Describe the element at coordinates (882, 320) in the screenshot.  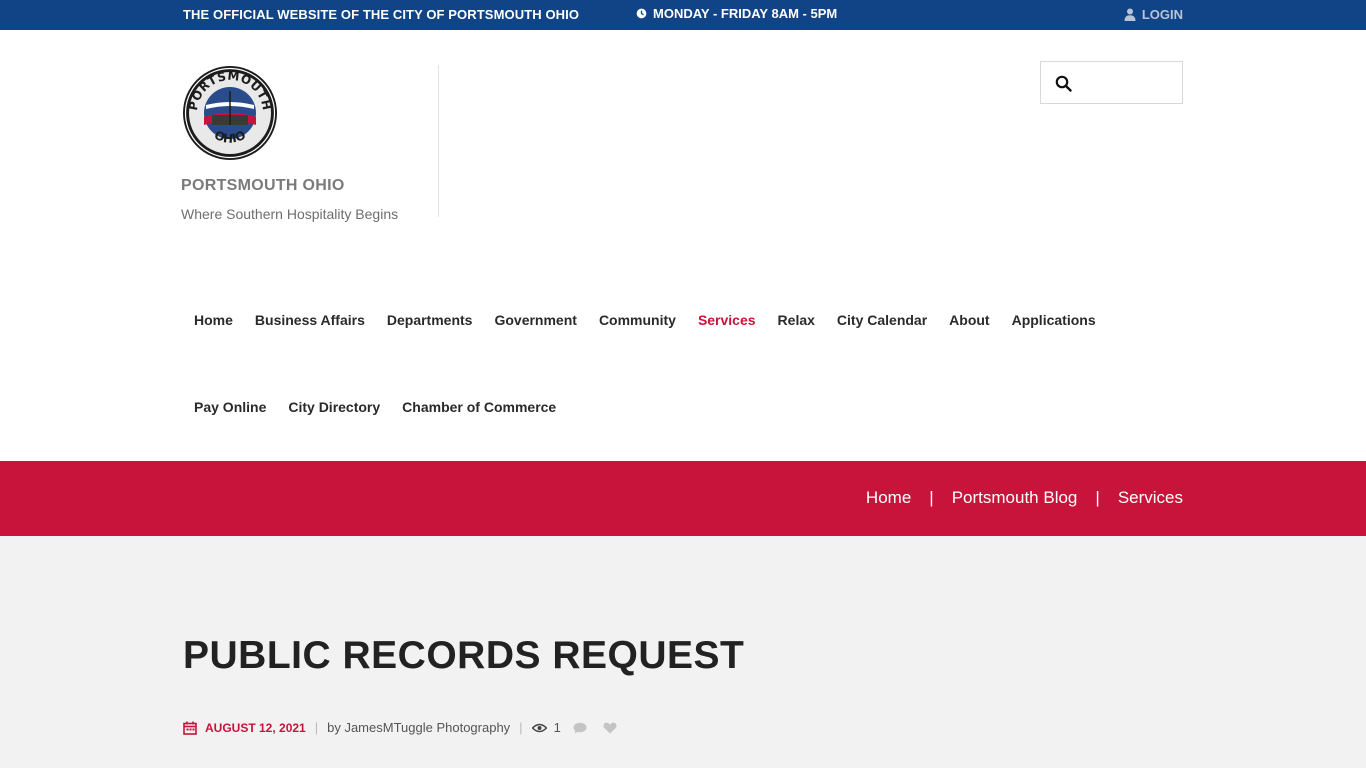
I see `nav-item-city-calendar: City Calendar` at that location.